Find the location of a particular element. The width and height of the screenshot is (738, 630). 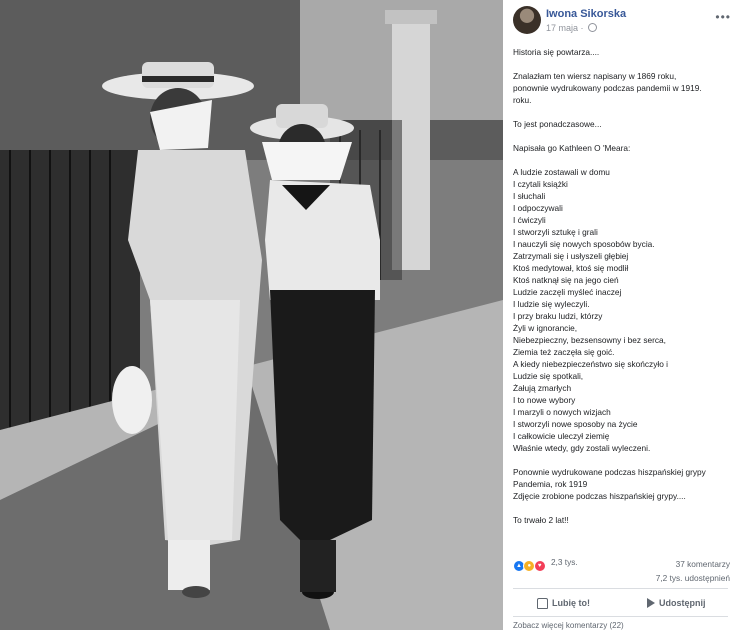

post-text-line: Właśnie wtedy, gdy zostali wyleczeni. is located at coordinates (582, 448).